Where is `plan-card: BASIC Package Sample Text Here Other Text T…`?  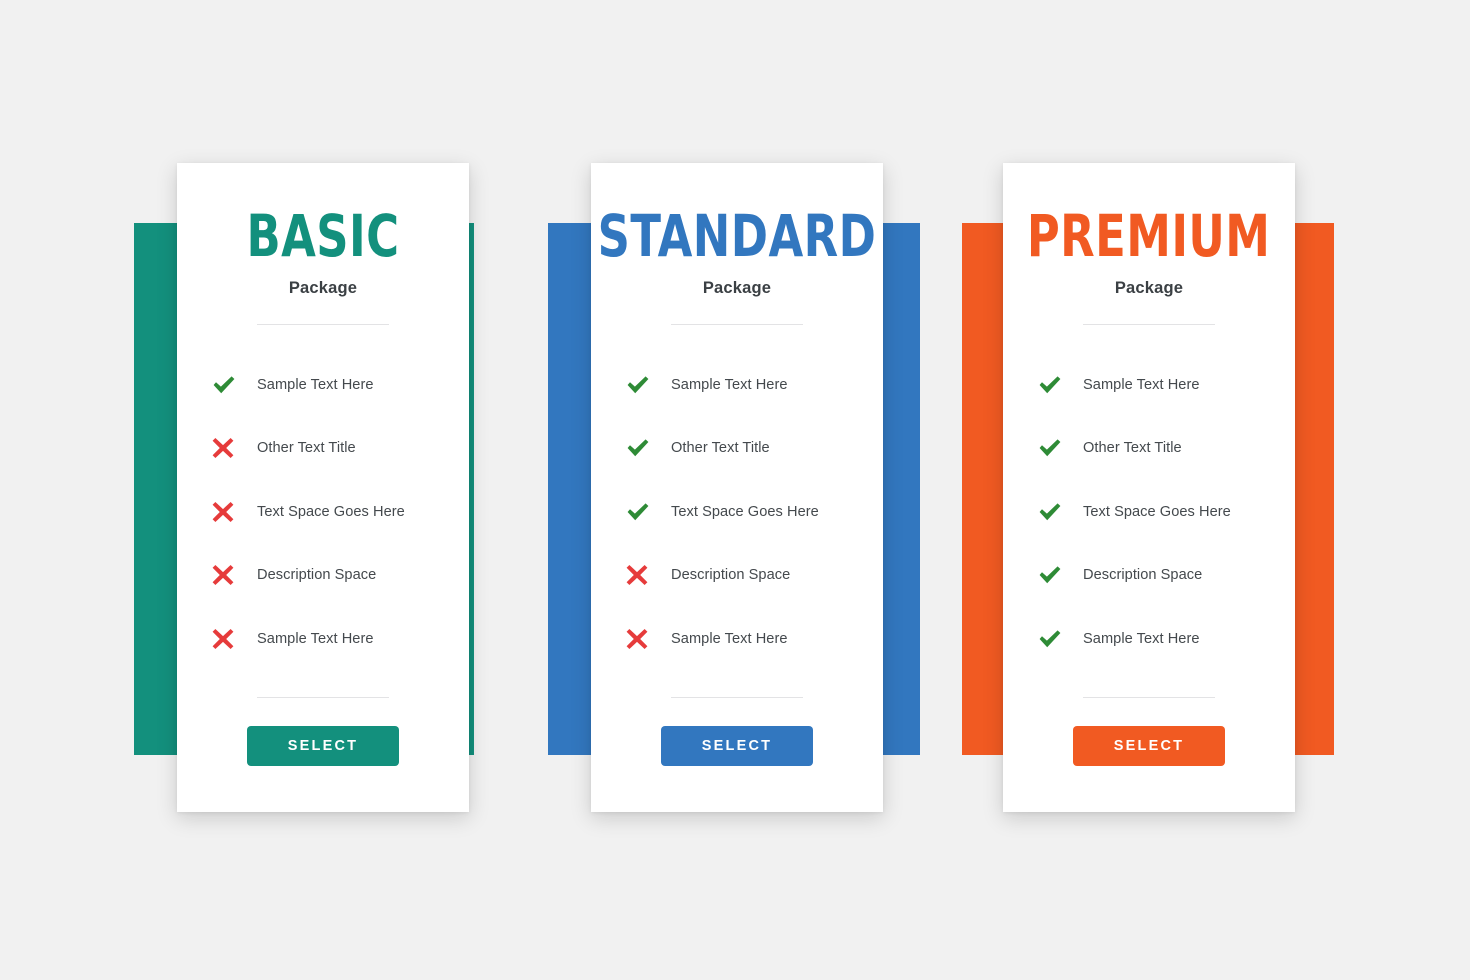 plan-card: BASIC Package Sample Text Here Other Text T… is located at coordinates (323, 487).